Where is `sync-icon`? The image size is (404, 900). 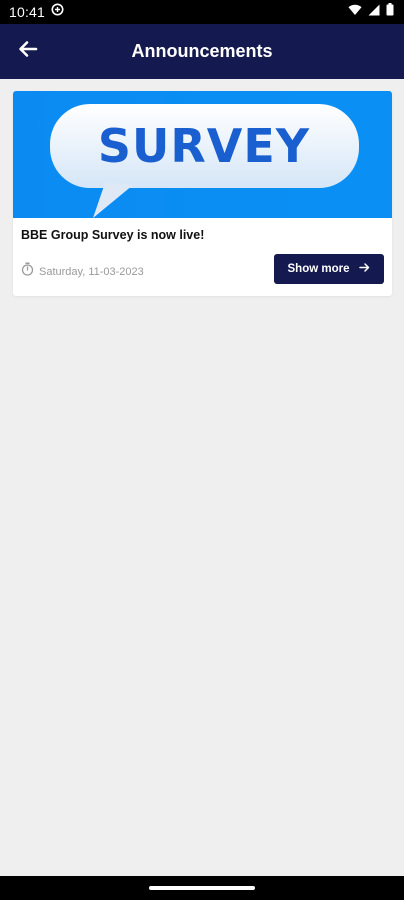
sync-icon is located at coordinates (57, 12).